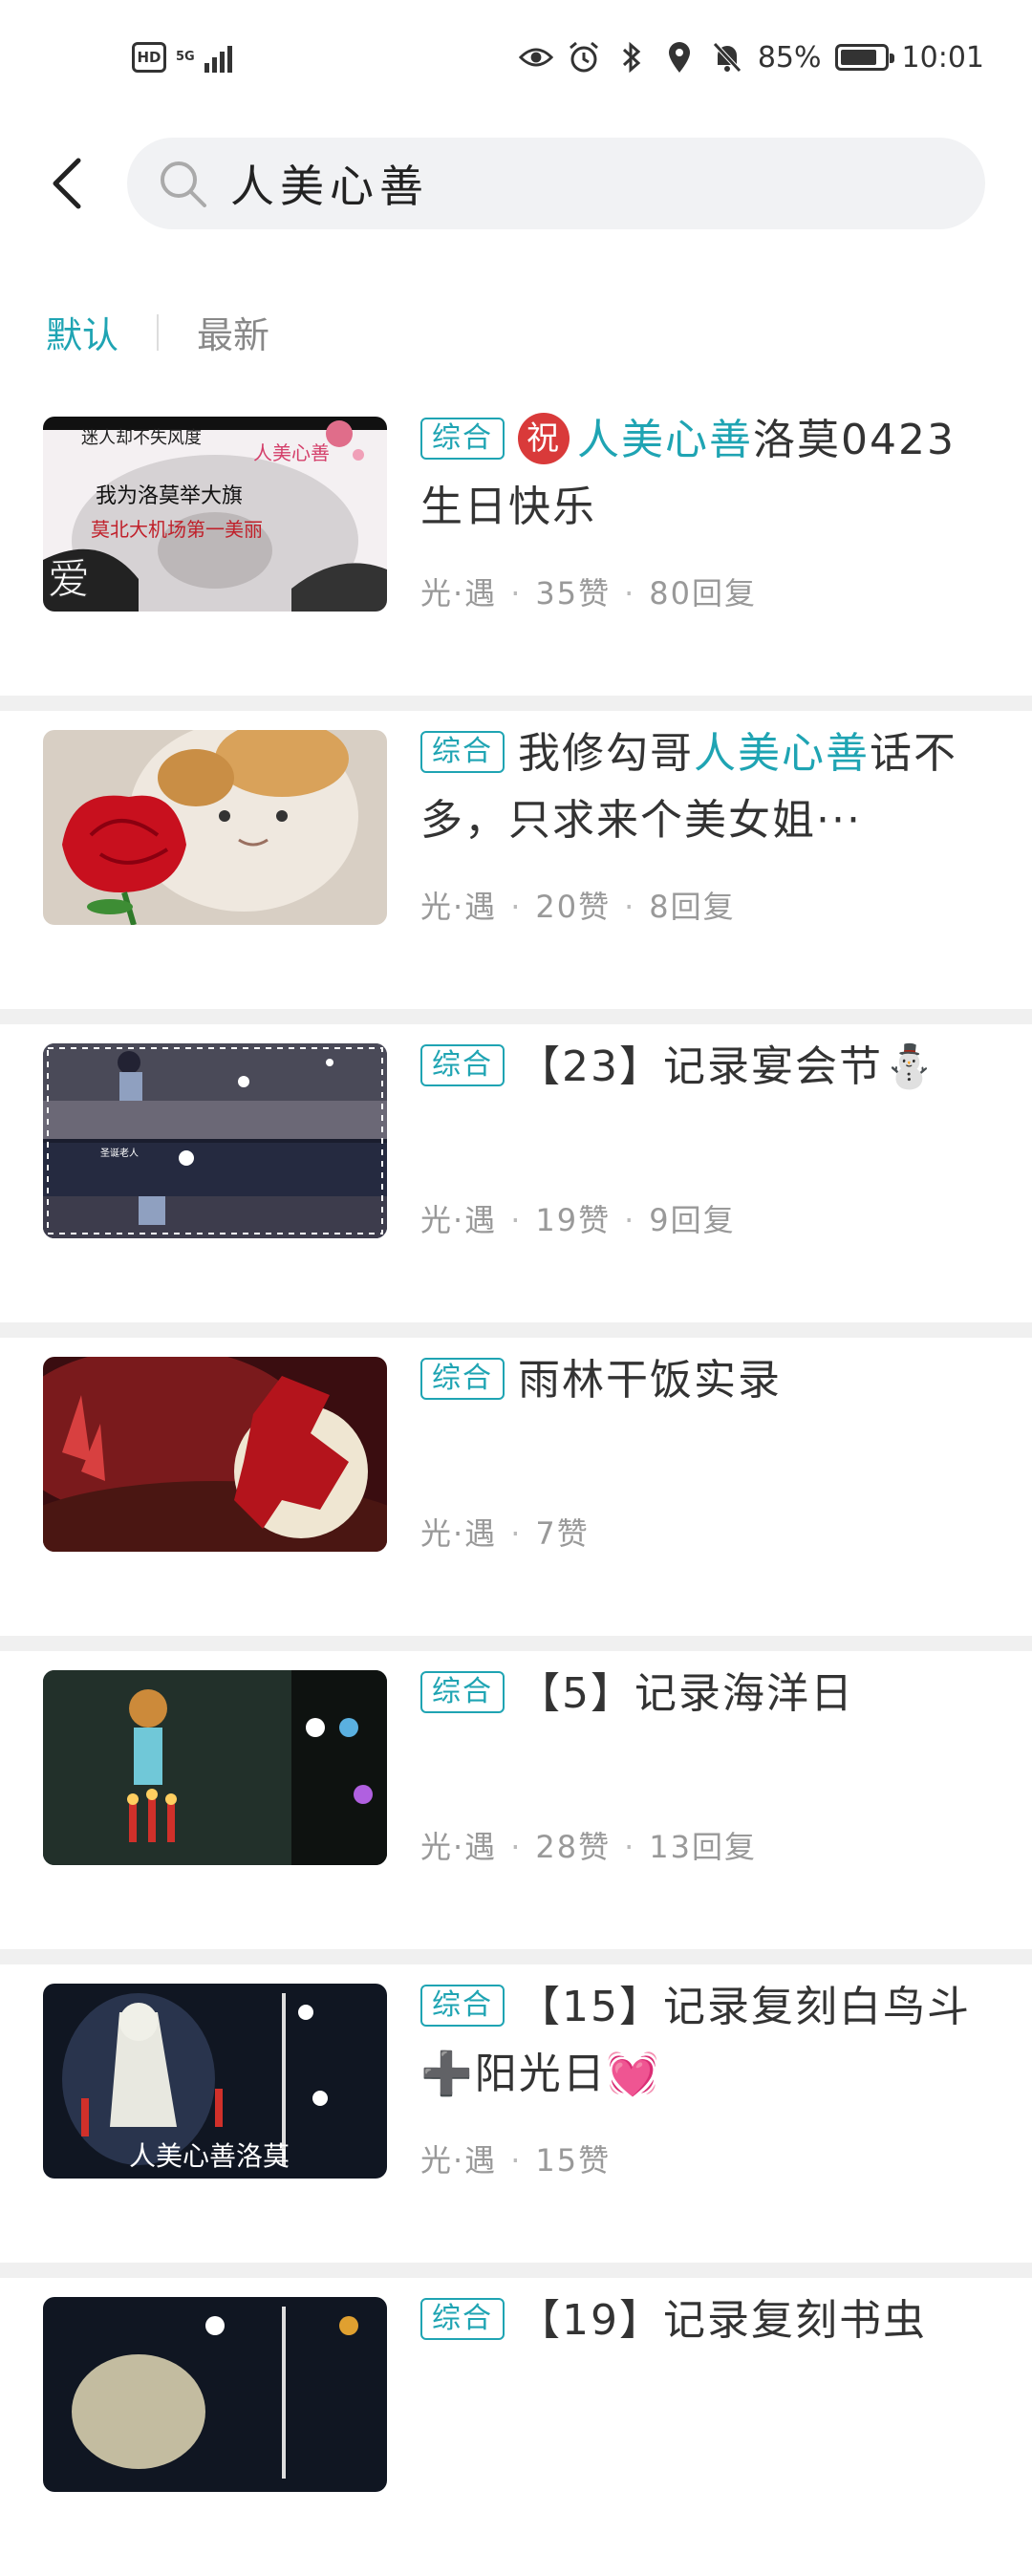 This screenshot has height=2576, width=1032. I want to click on post-info: 综合 我修勾哥人美心善话不多，只求来个美女姐···, so click(707, 787).